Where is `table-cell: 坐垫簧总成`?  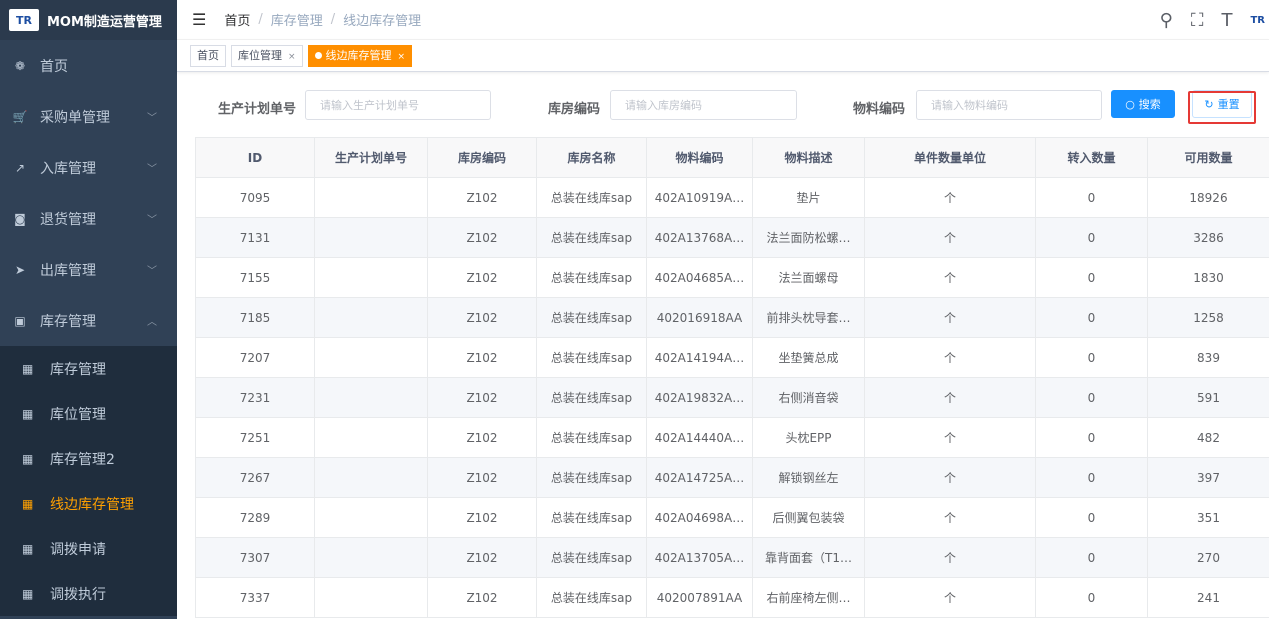
table-cell: 坐垫簧总成 is located at coordinates (808, 357).